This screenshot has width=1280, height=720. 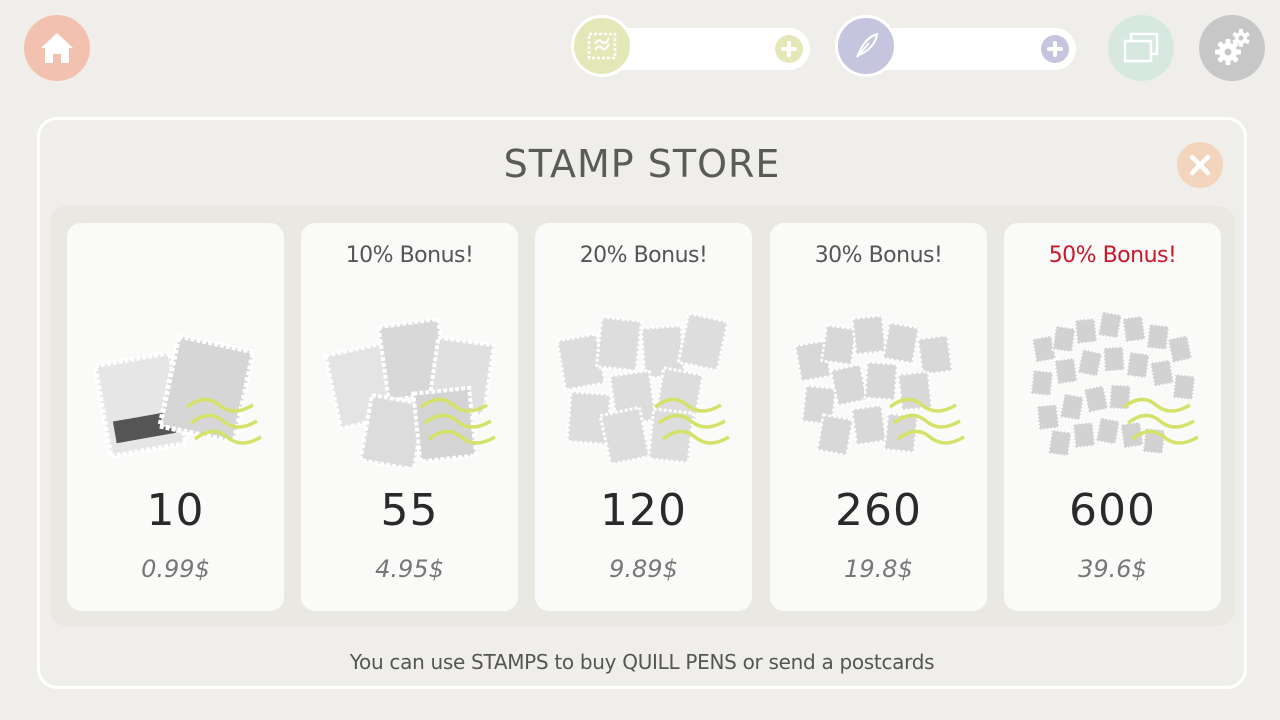 I want to click on bonus-label: 10% Bonus!, so click(x=409, y=255).